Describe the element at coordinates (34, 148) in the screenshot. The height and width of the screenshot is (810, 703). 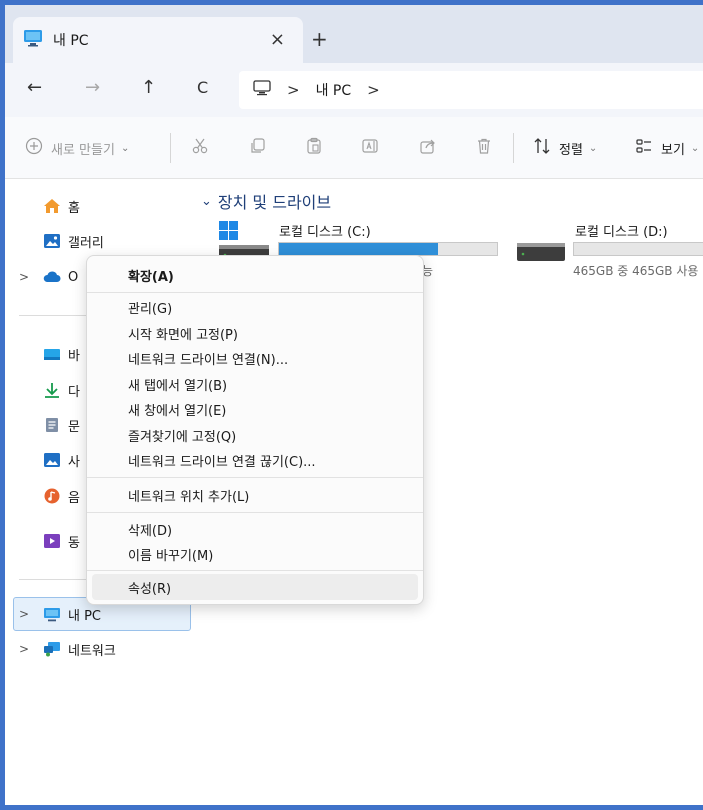
I see `plus-circle-icon` at that location.